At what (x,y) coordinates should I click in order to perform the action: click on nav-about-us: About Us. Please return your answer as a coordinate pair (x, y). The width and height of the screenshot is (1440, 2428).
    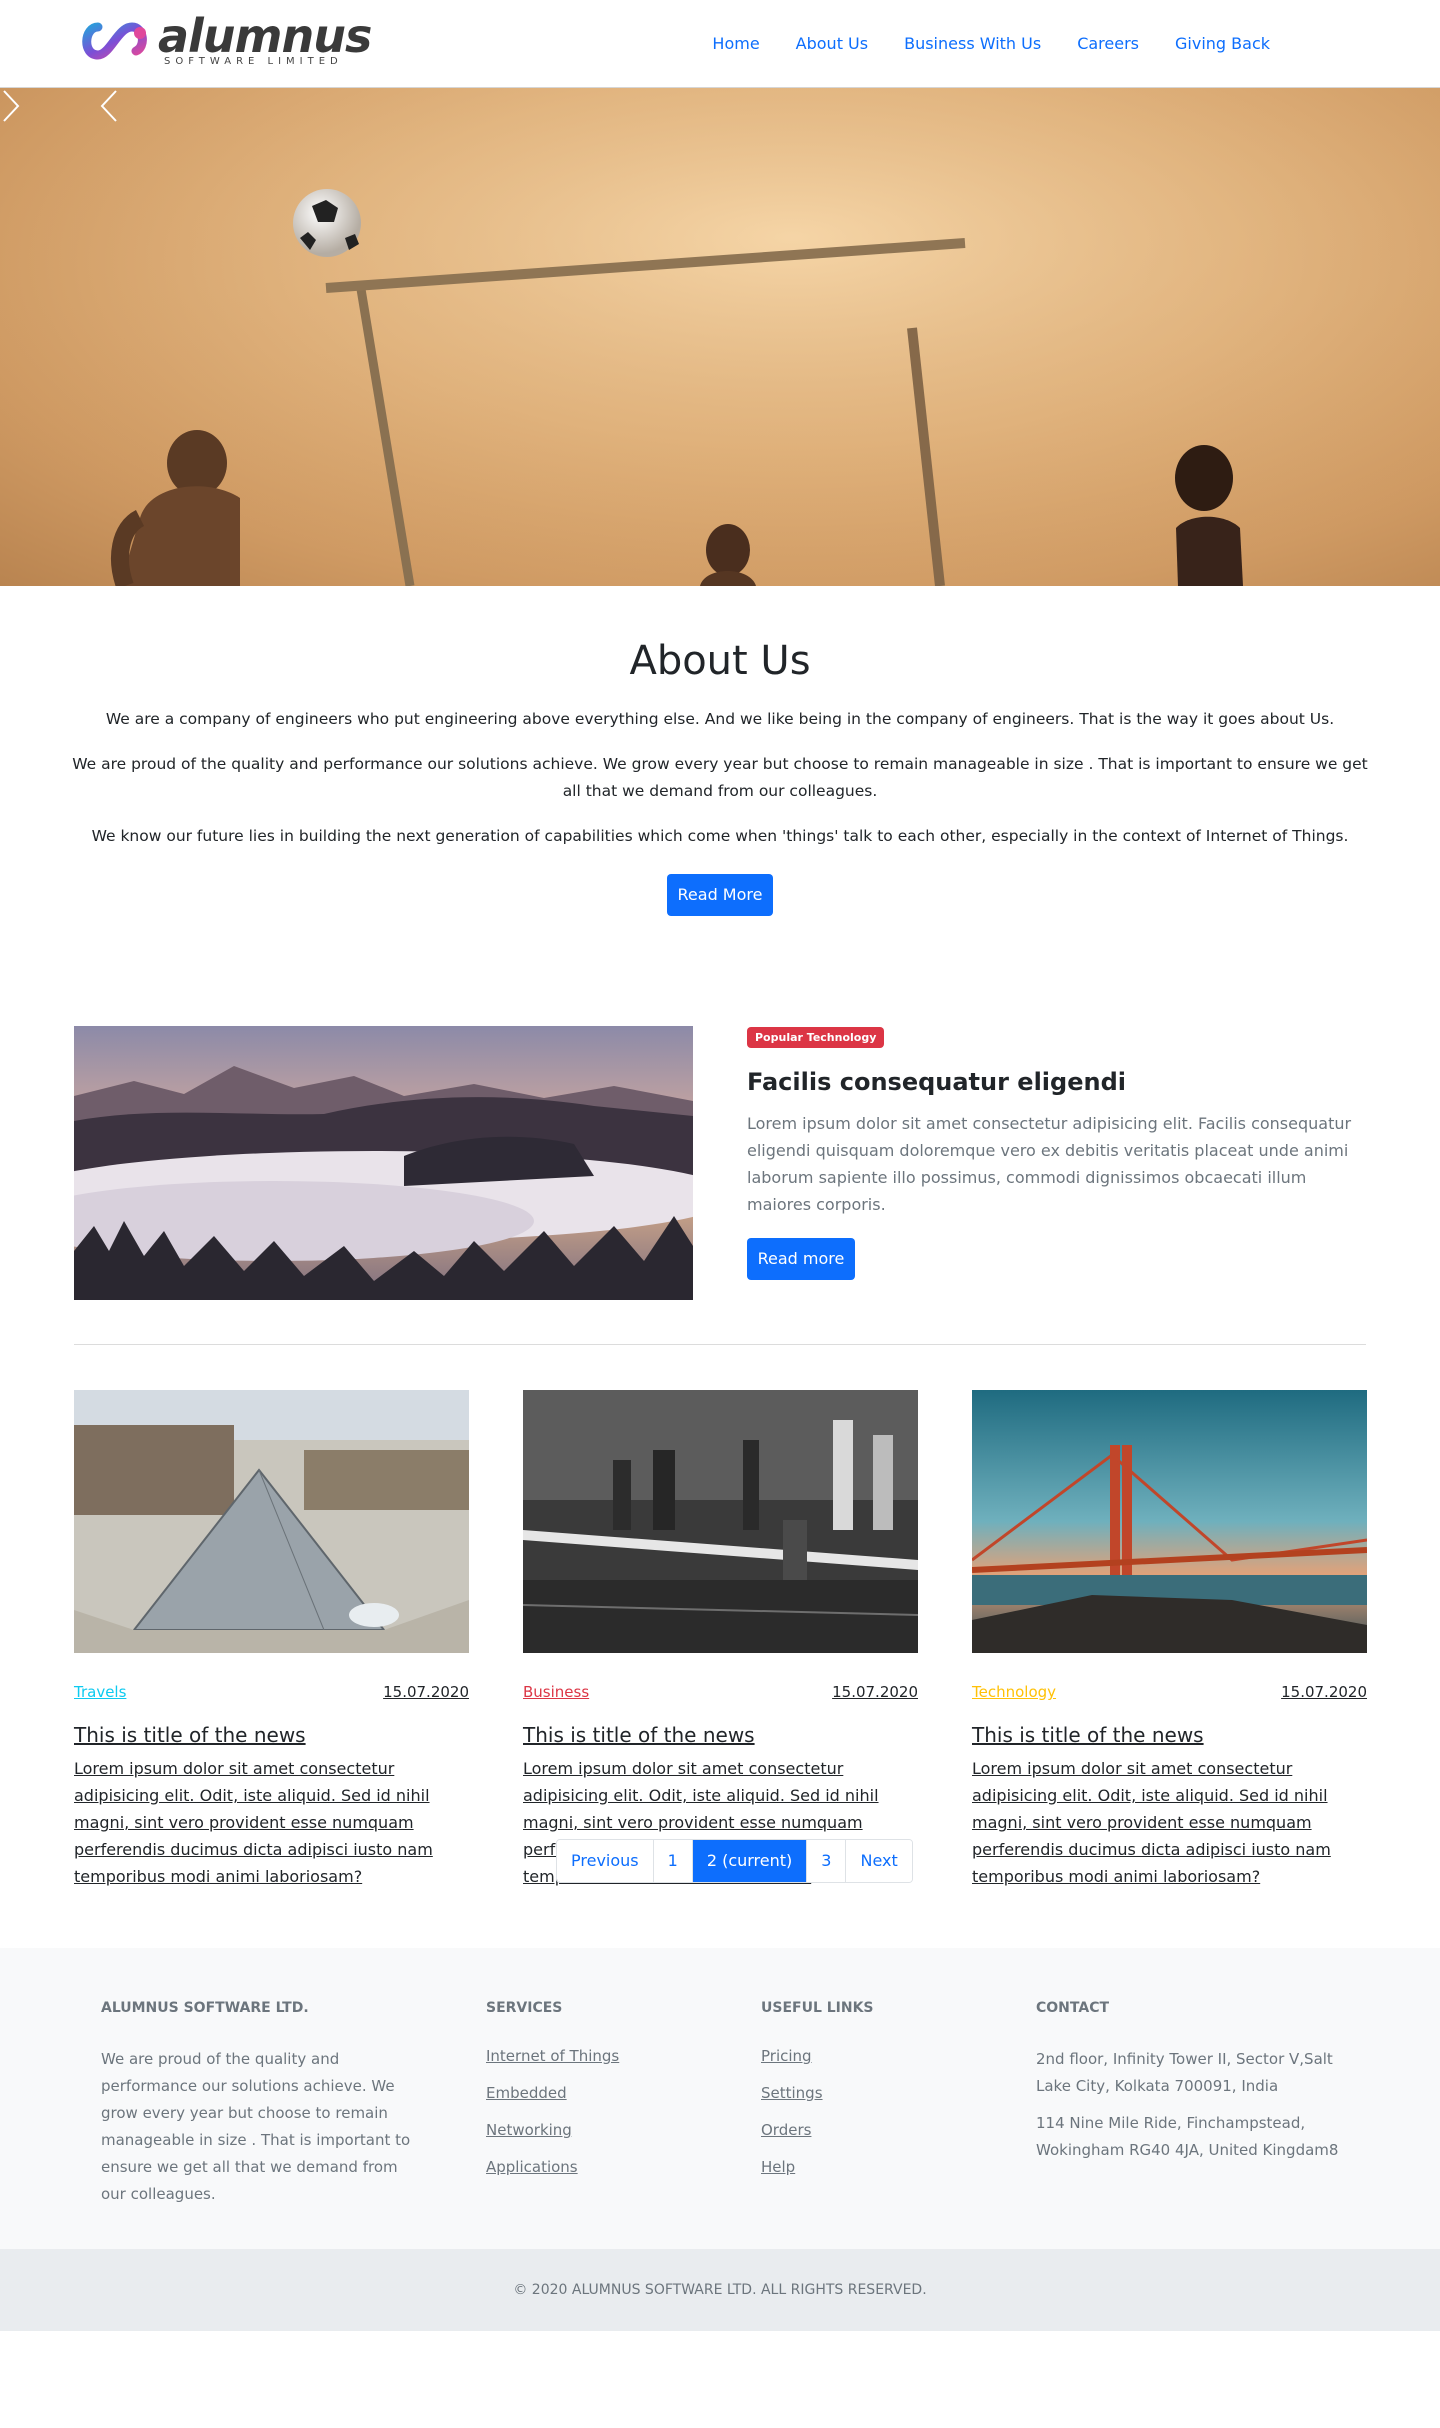
    Looking at the image, I should click on (832, 43).